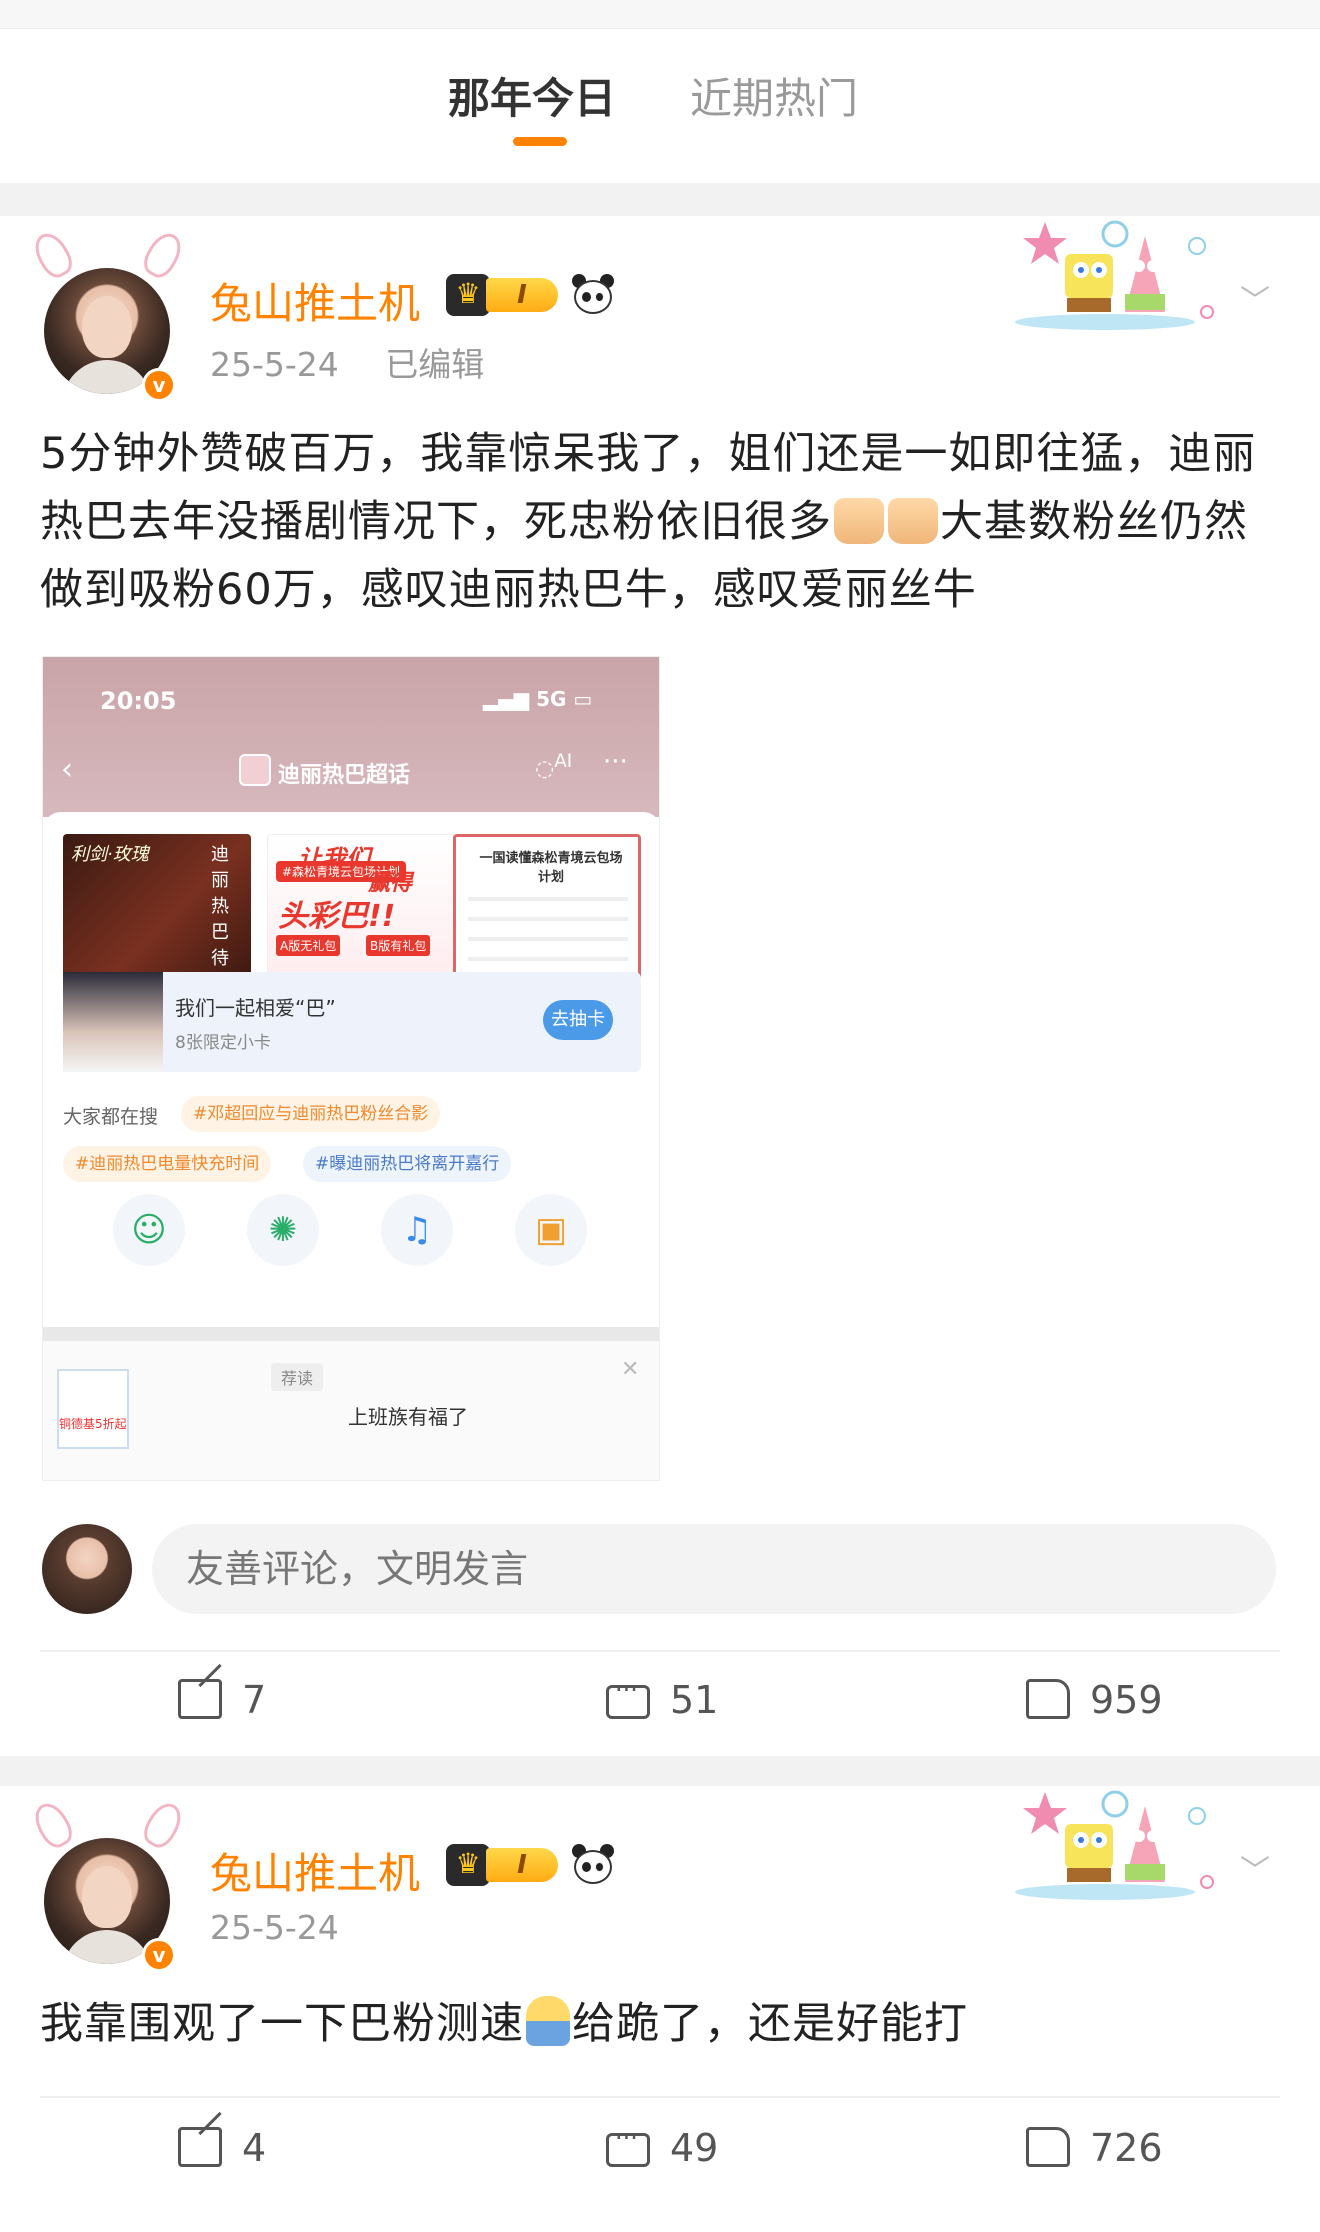 This screenshot has height=2232, width=1320. What do you see at coordinates (255, 770) in the screenshot?
I see `supertopic-avatar` at bounding box center [255, 770].